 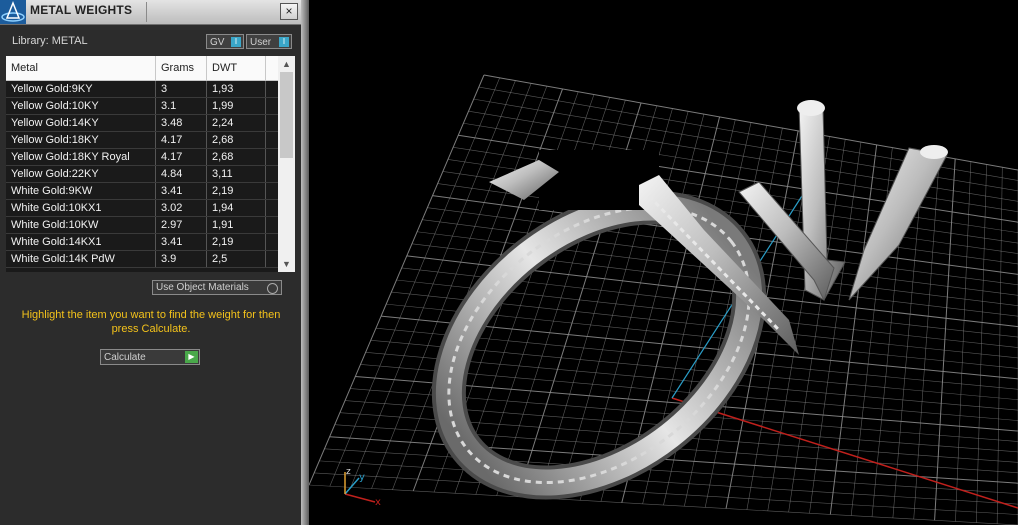 I want to click on use-object-materials-label: Use Object Materials, so click(x=202, y=287).